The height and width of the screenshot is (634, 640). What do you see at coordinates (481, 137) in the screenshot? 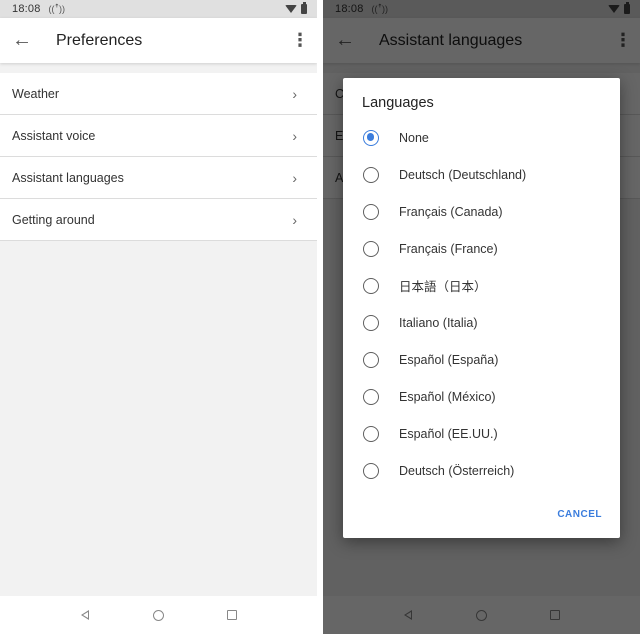
I see `language-option: None` at bounding box center [481, 137].